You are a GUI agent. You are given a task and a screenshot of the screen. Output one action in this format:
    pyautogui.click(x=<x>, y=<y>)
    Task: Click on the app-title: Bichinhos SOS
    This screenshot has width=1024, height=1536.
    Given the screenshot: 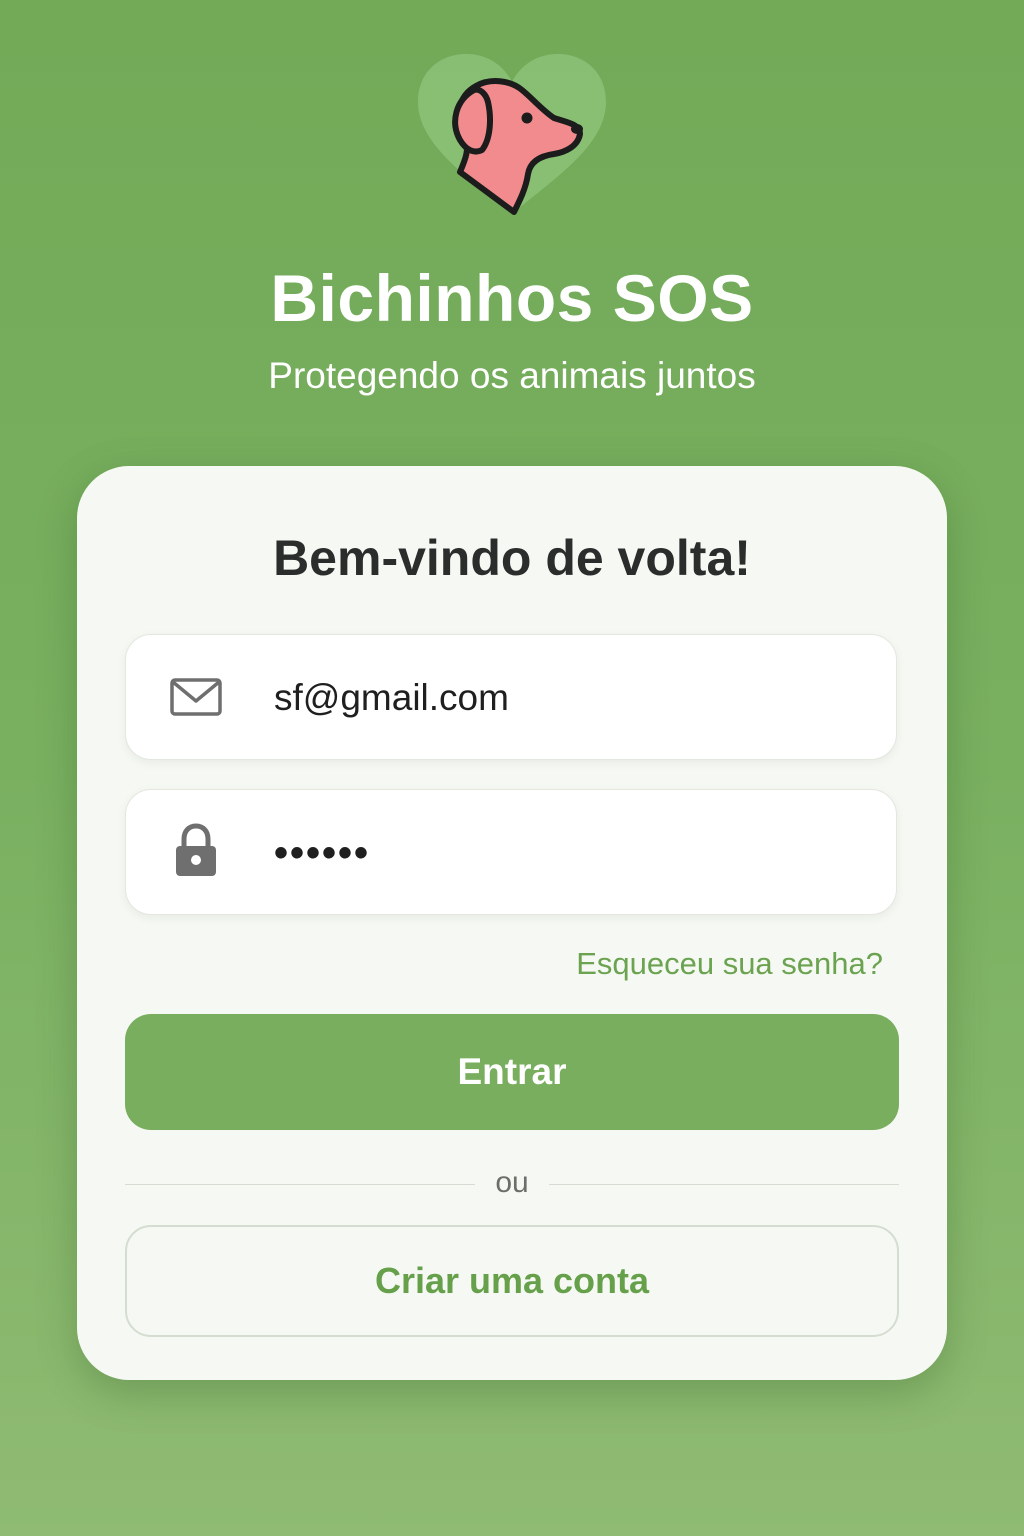 What is the action you would take?
    pyautogui.click(x=512, y=298)
    